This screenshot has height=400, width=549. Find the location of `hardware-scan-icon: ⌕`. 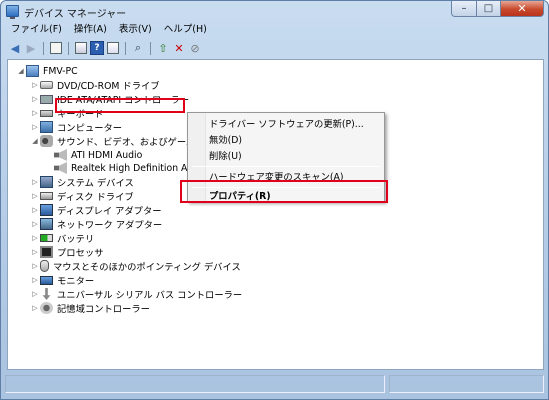

hardware-scan-icon: ⌕ is located at coordinates (138, 48).